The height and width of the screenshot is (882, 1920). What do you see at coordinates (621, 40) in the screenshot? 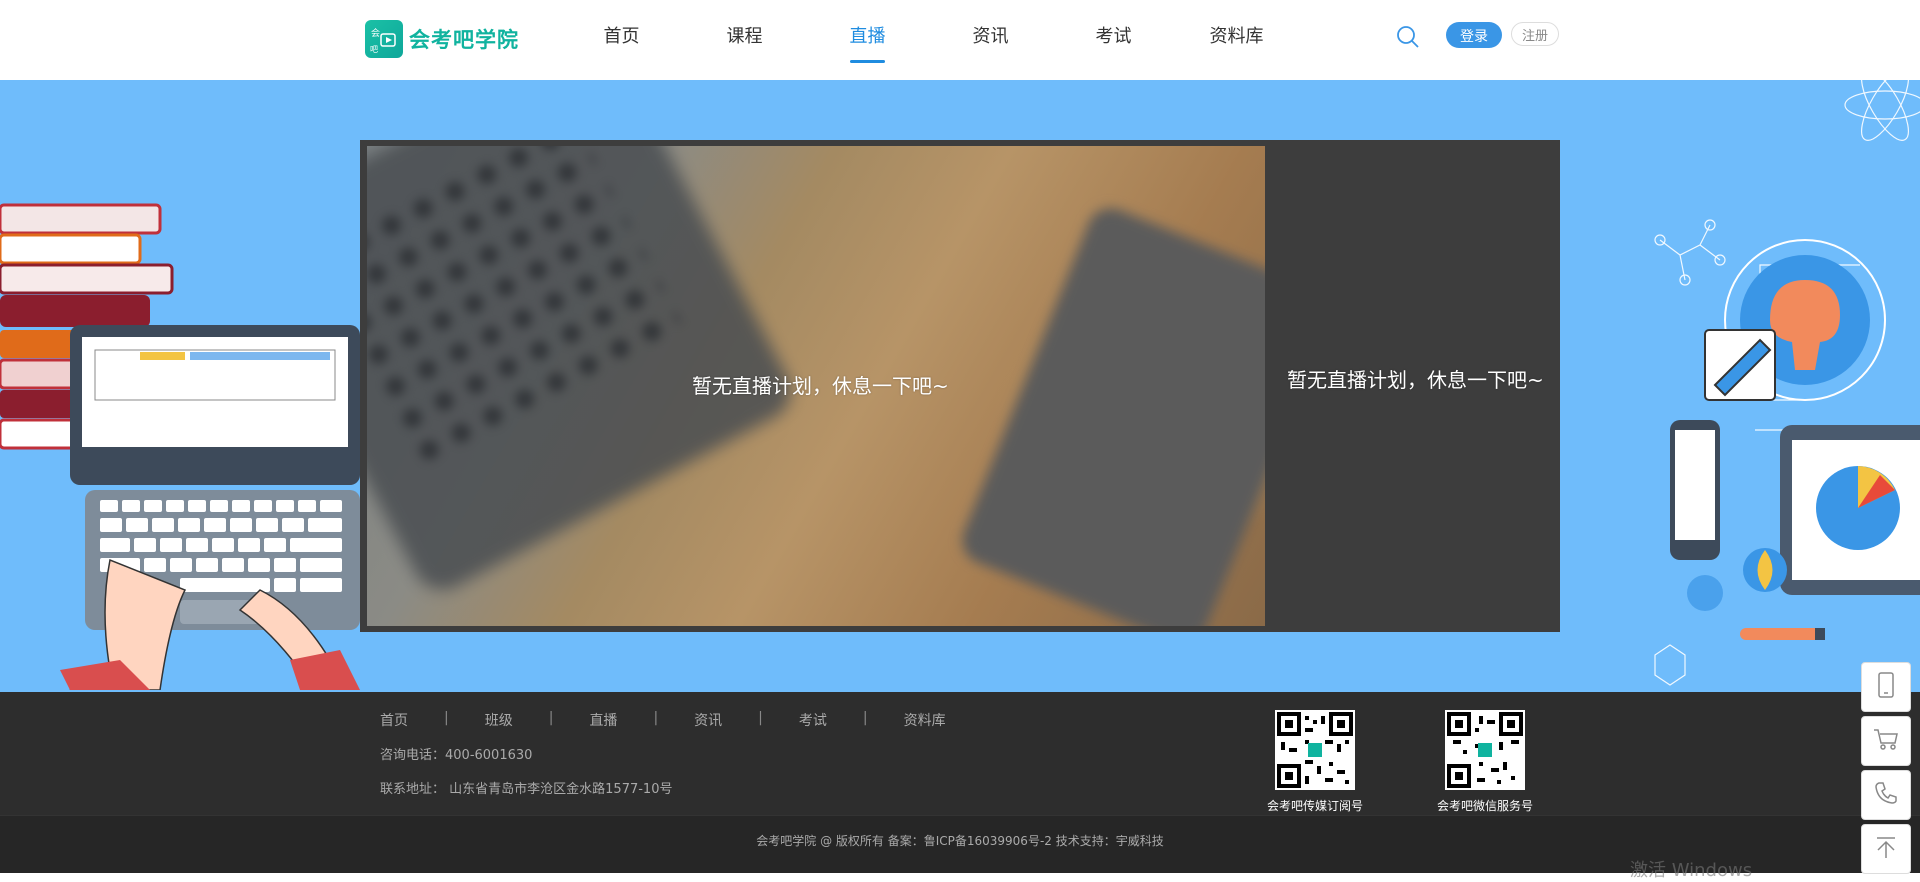
I see `nav-home: 首页` at bounding box center [621, 40].